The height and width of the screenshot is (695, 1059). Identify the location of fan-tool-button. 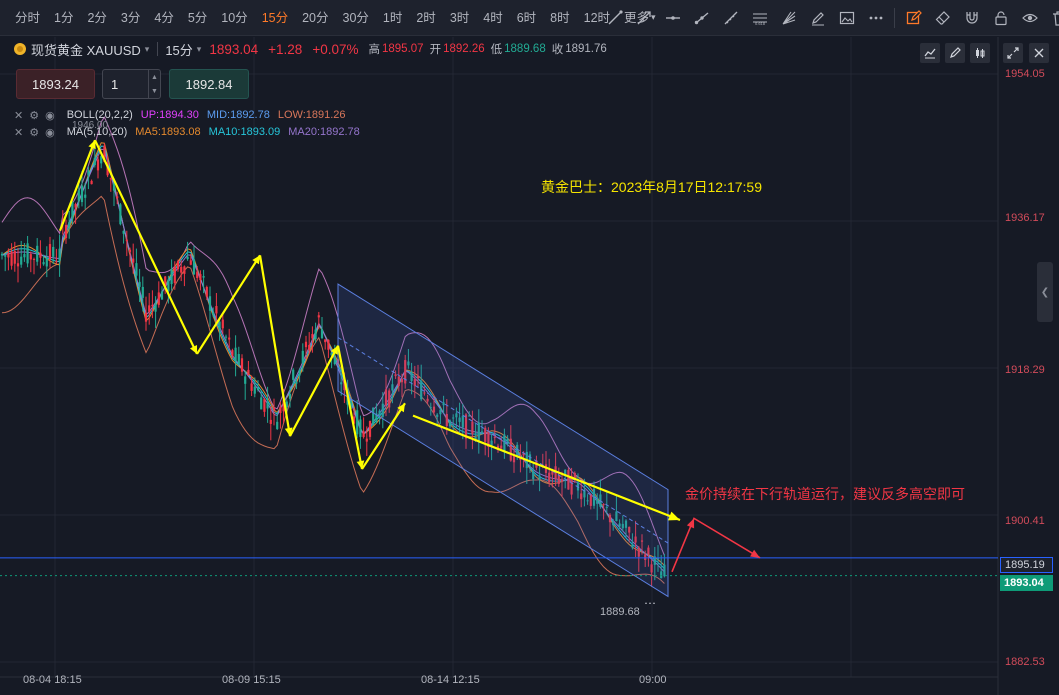
(788, 18).